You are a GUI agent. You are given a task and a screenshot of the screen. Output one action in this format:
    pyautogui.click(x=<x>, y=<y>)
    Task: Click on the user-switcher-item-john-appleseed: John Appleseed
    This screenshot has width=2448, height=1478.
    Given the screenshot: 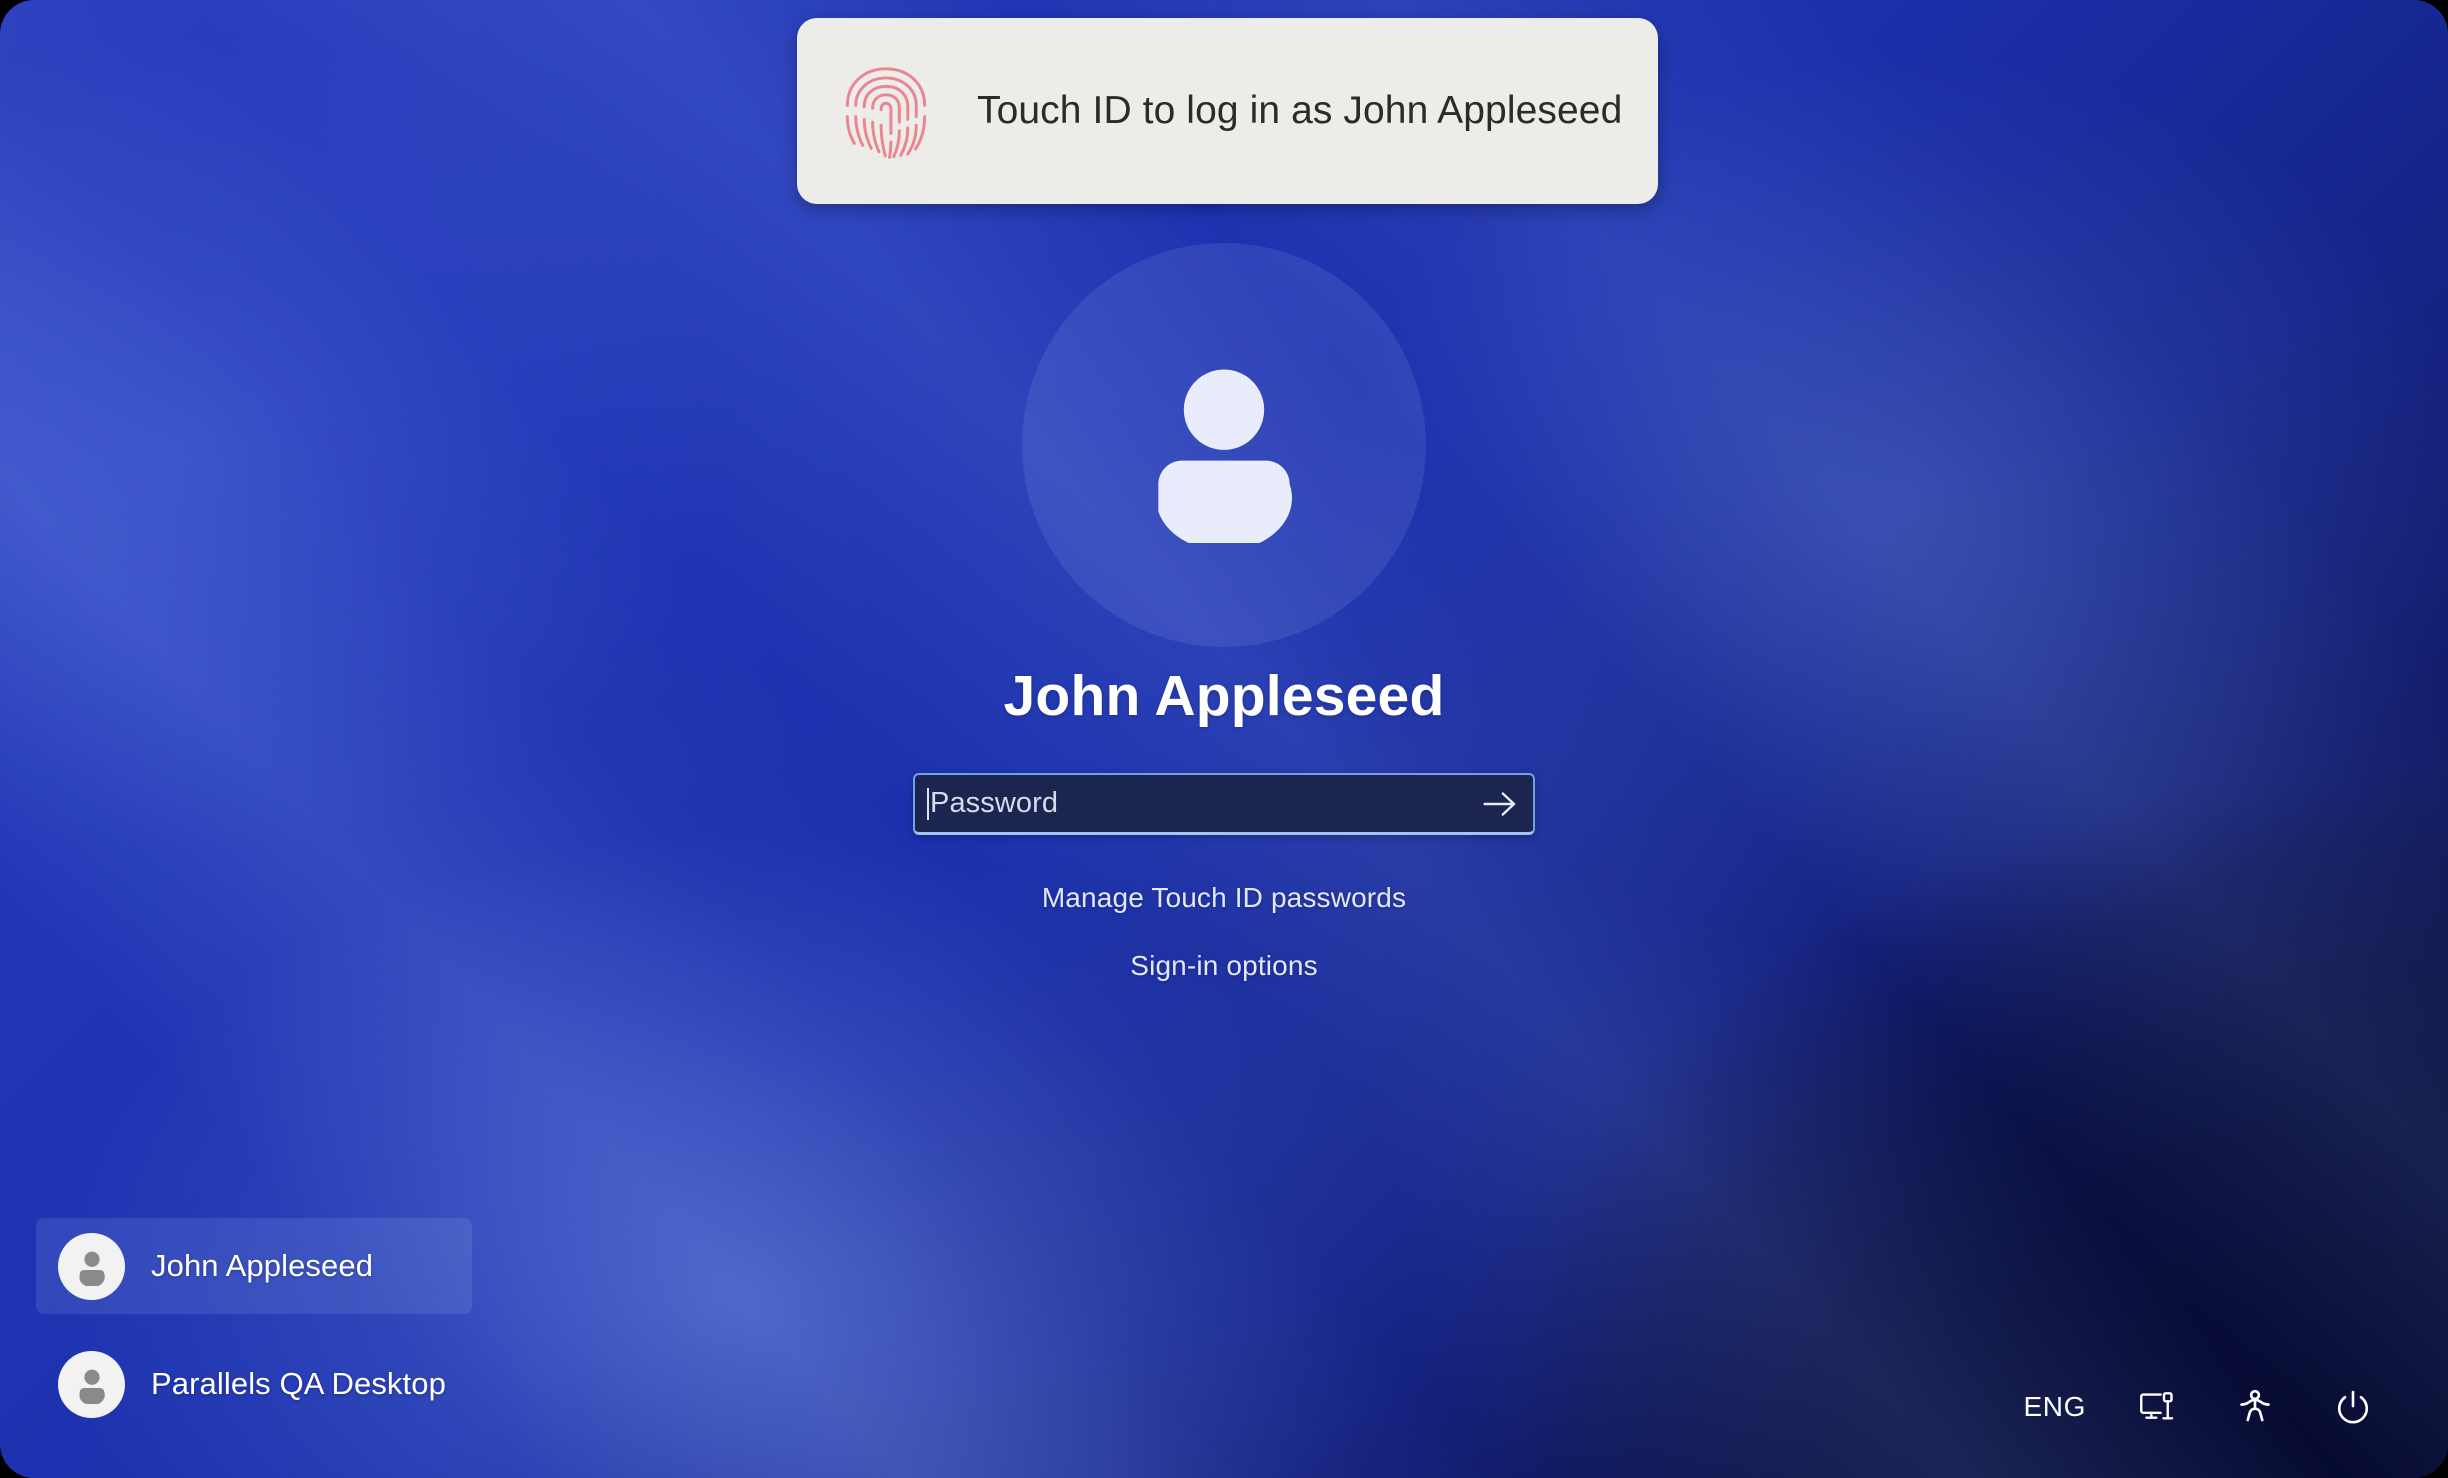 What is the action you would take?
    pyautogui.click(x=254, y=1266)
    